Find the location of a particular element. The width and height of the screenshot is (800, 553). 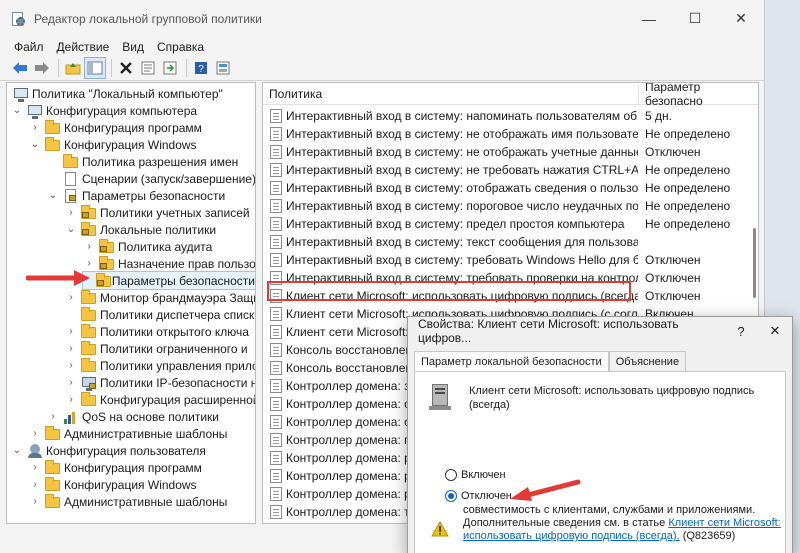

radio-enabled-circle is located at coordinates (451, 475).